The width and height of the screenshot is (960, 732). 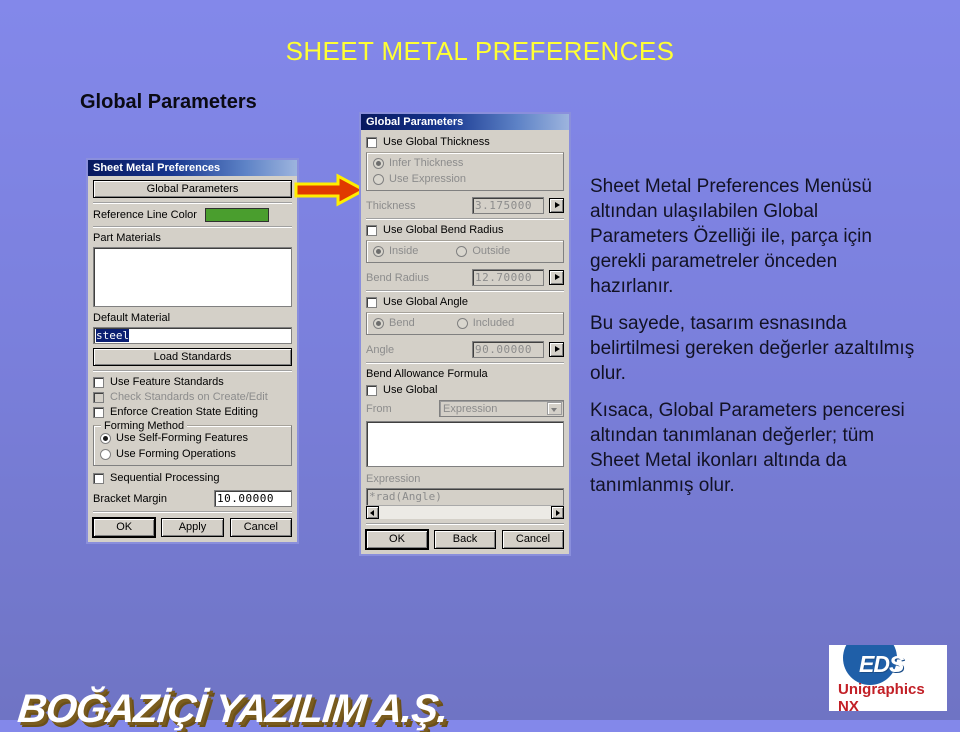 I want to click on bend-radius-mode-row: Inside Outside, so click(x=465, y=251).